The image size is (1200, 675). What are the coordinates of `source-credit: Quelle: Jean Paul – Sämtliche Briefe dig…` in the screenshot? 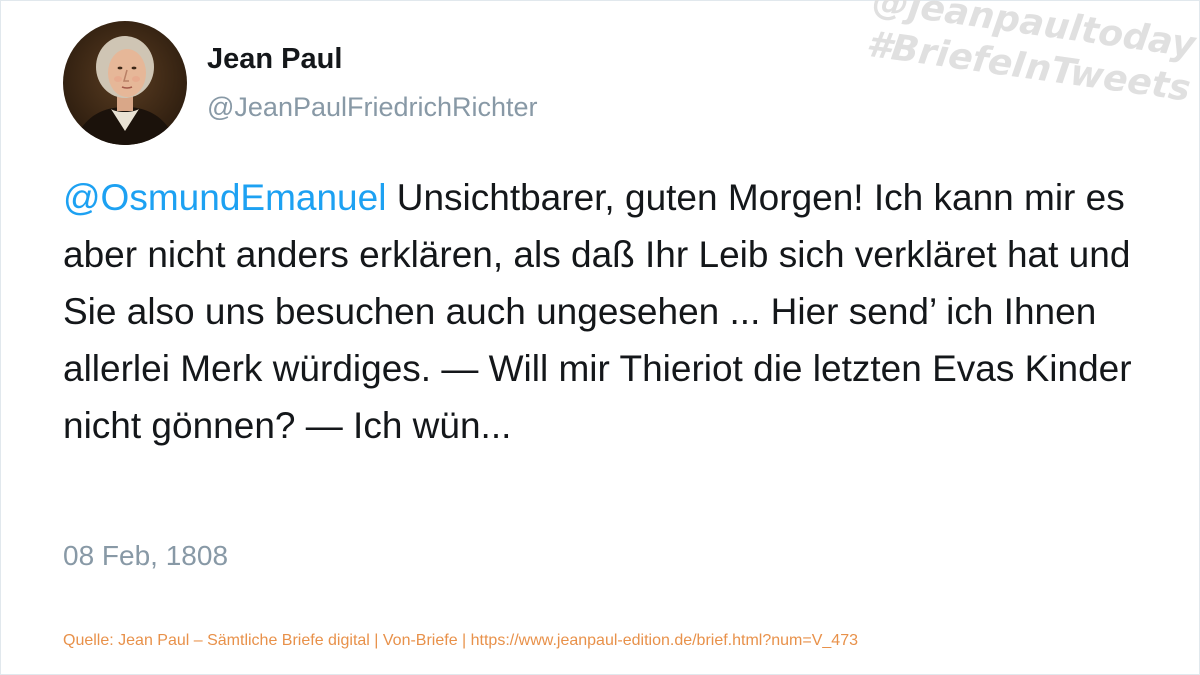 It's located at (460, 640).